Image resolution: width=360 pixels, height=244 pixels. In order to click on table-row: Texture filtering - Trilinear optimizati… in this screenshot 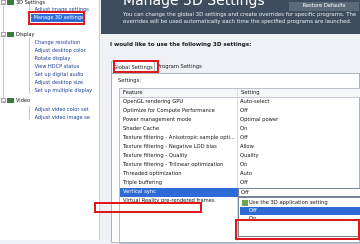, I will do `click(240, 165)`.